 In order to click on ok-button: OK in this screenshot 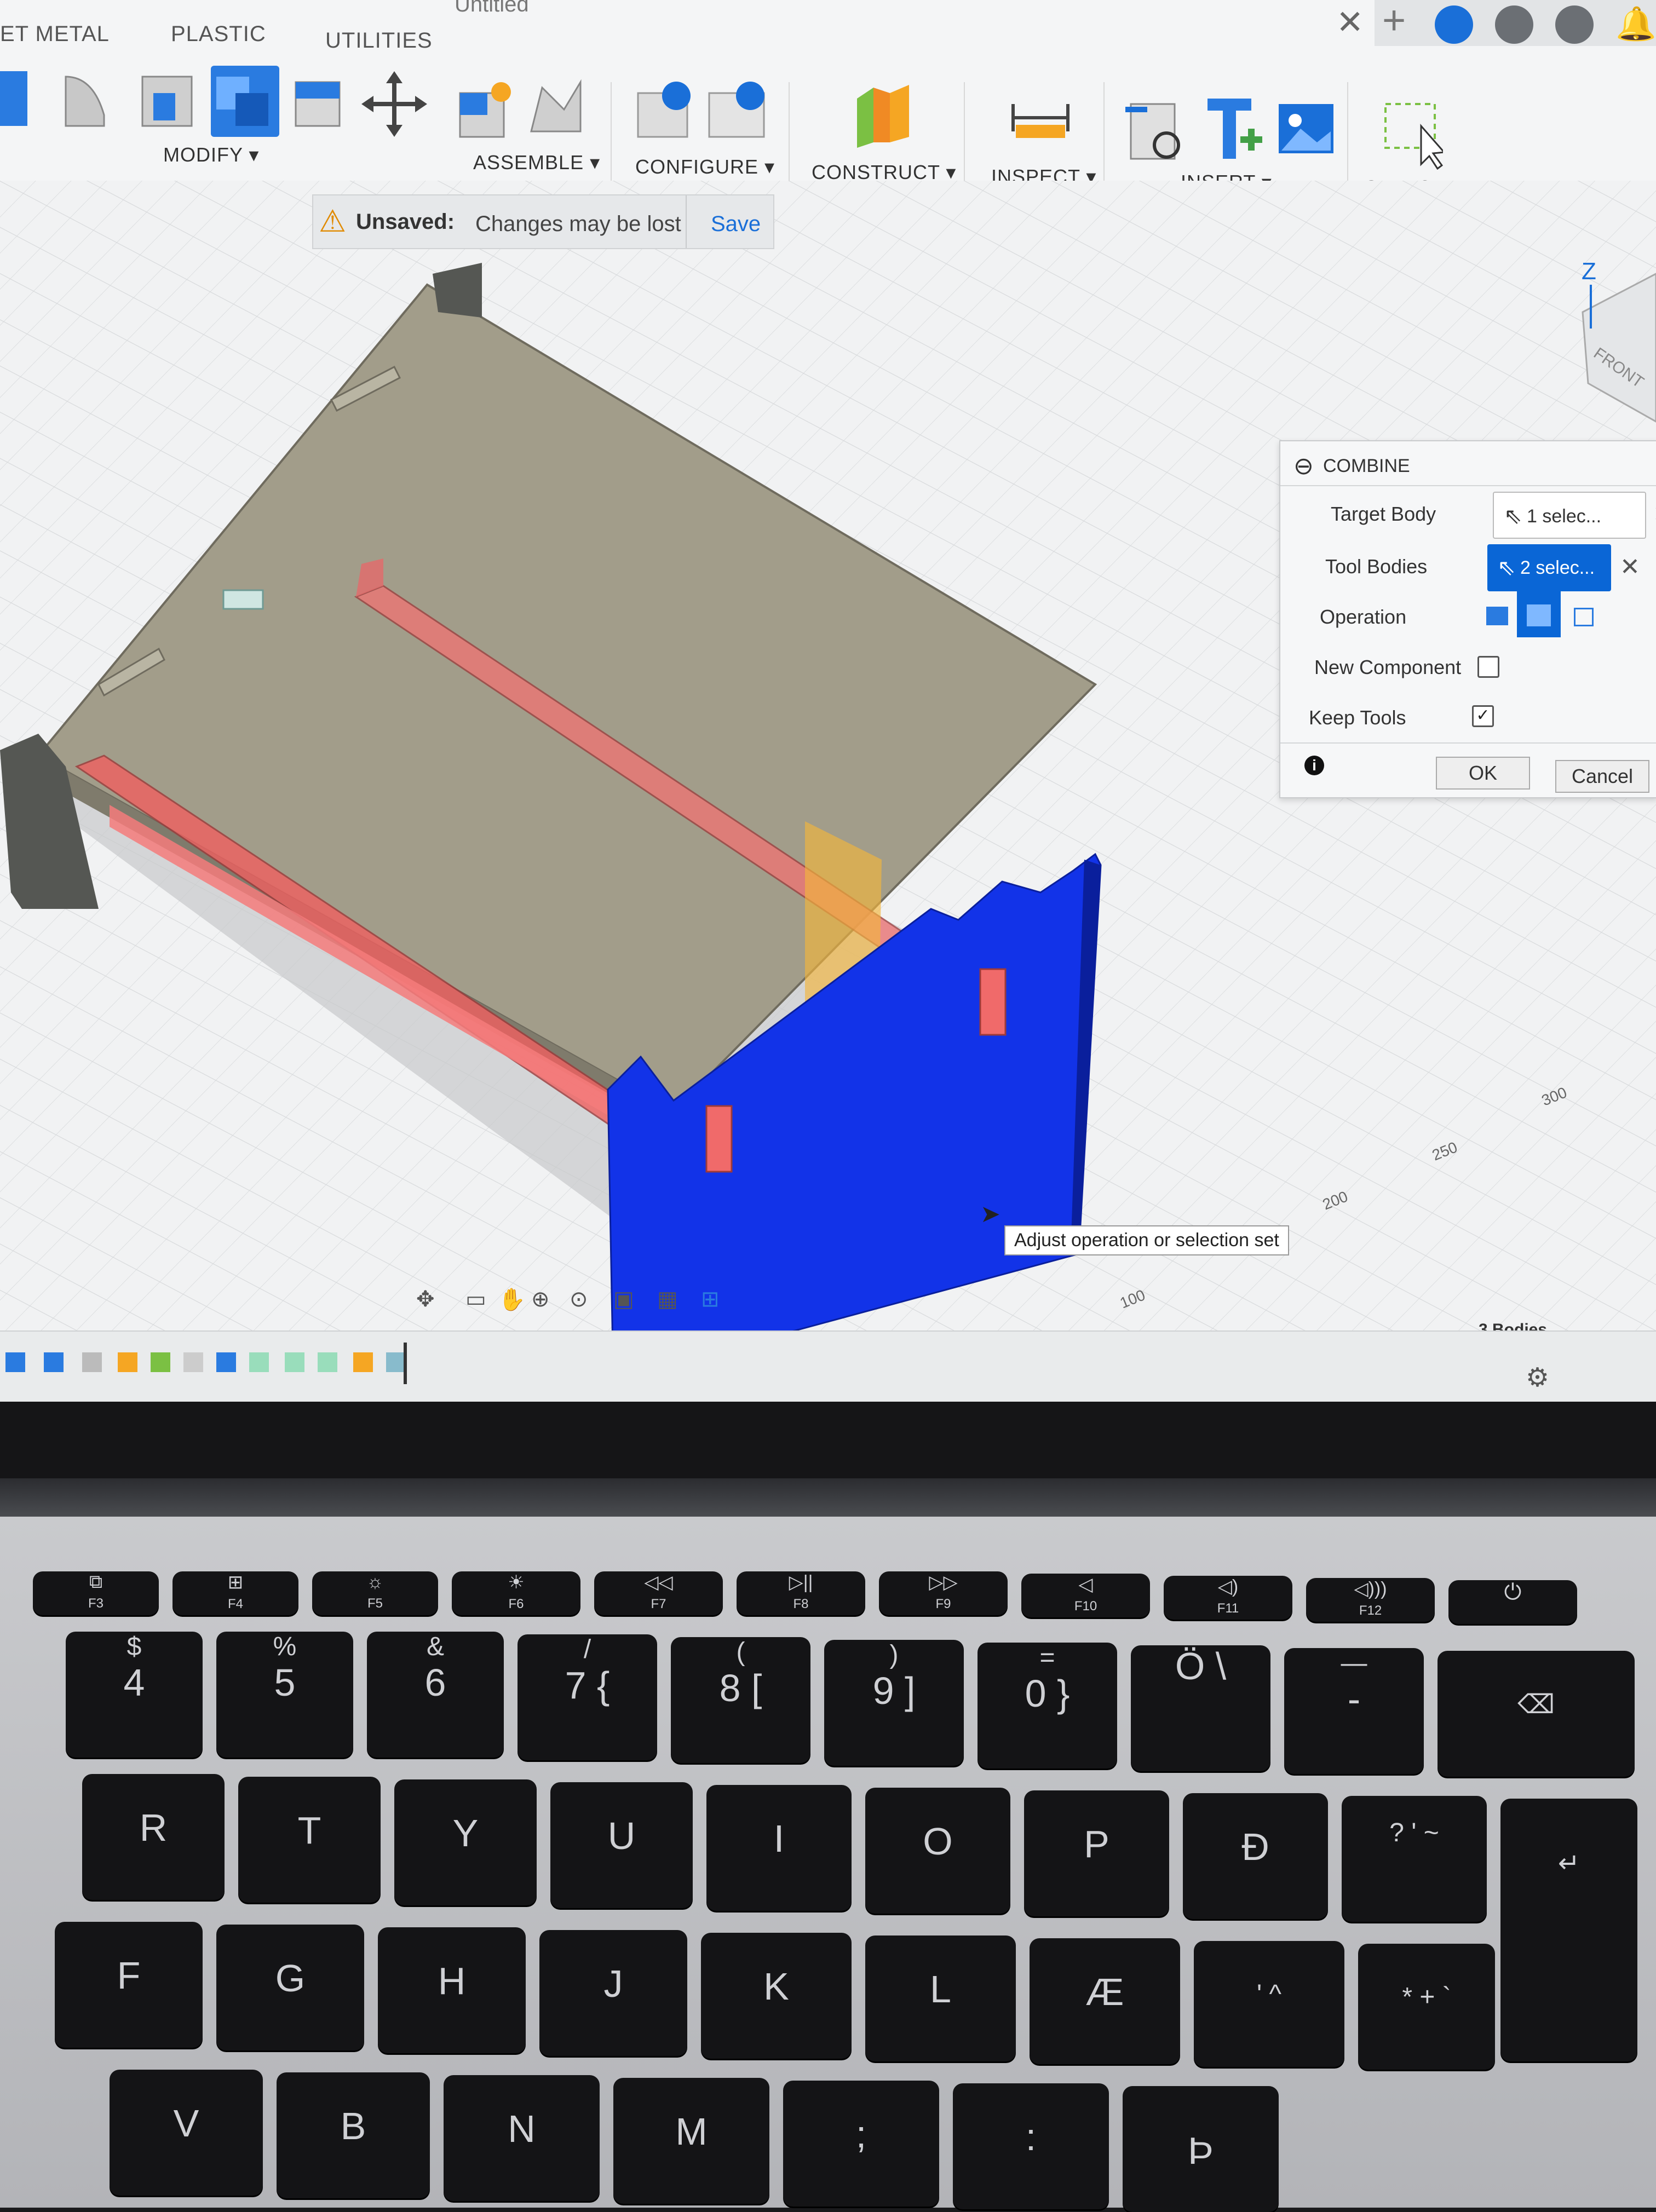, I will do `click(1483, 774)`.